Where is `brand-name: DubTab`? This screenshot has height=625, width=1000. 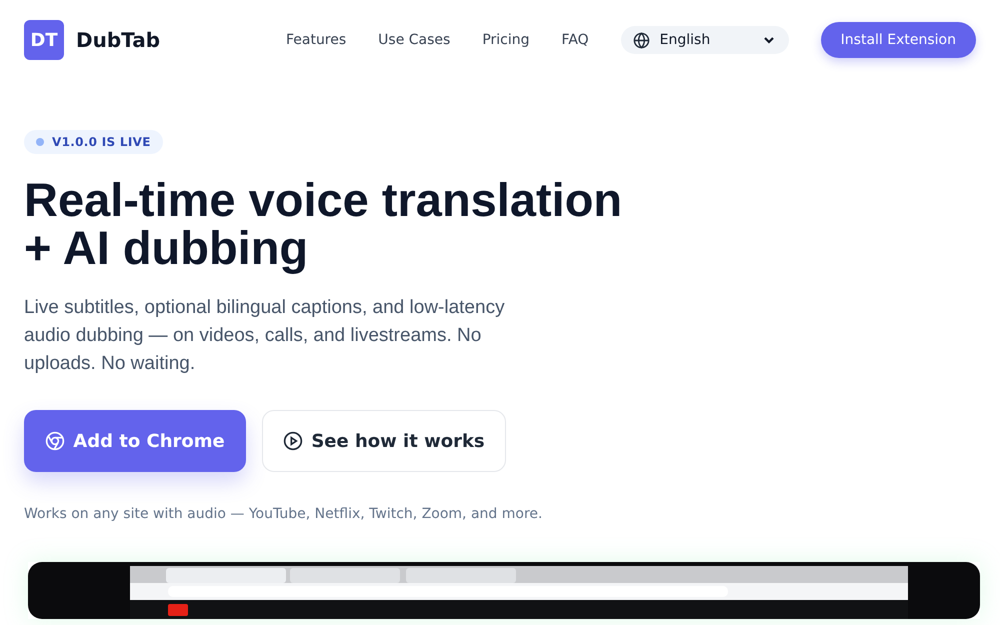
brand-name: DubTab is located at coordinates (118, 40).